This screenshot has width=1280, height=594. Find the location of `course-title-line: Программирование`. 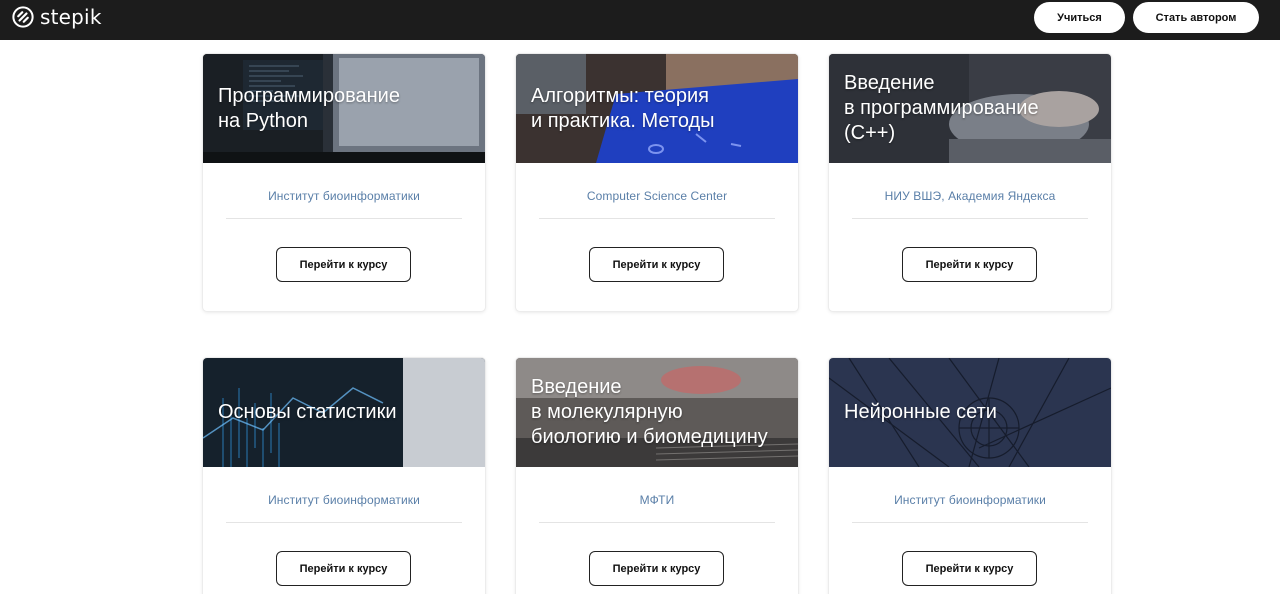

course-title-line: Программирование is located at coordinates (309, 96).